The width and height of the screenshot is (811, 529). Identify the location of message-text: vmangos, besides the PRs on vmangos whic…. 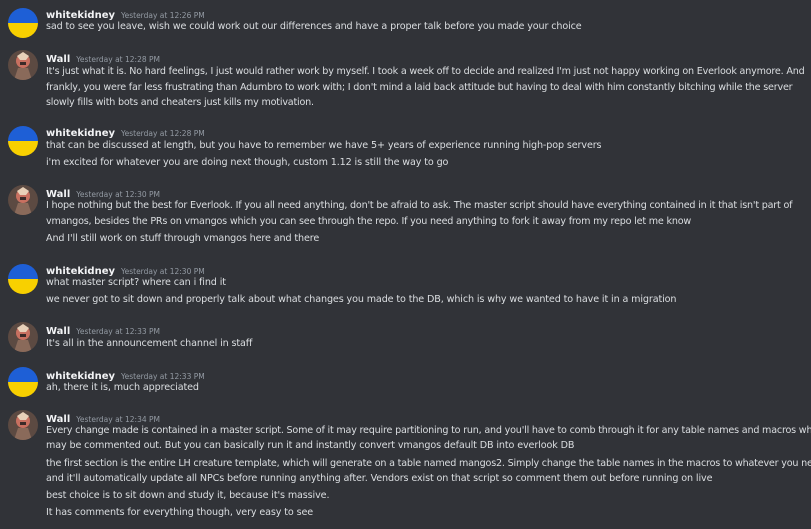
(369, 221).